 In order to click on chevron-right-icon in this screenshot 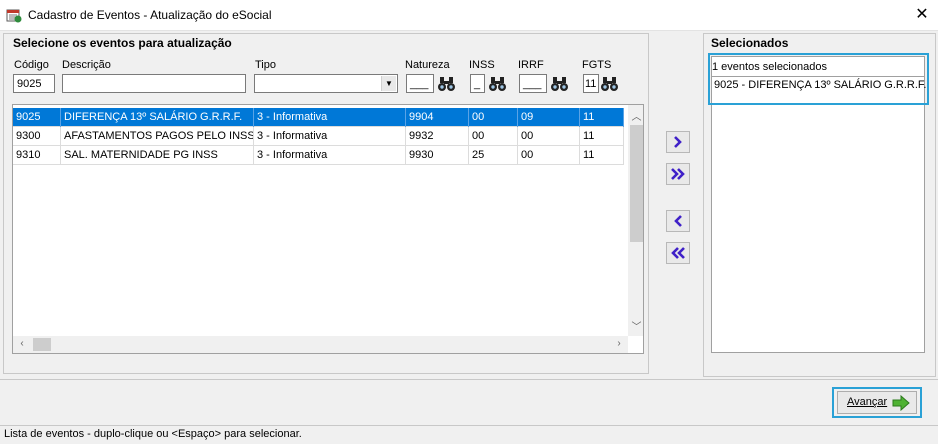, I will do `click(678, 142)`.